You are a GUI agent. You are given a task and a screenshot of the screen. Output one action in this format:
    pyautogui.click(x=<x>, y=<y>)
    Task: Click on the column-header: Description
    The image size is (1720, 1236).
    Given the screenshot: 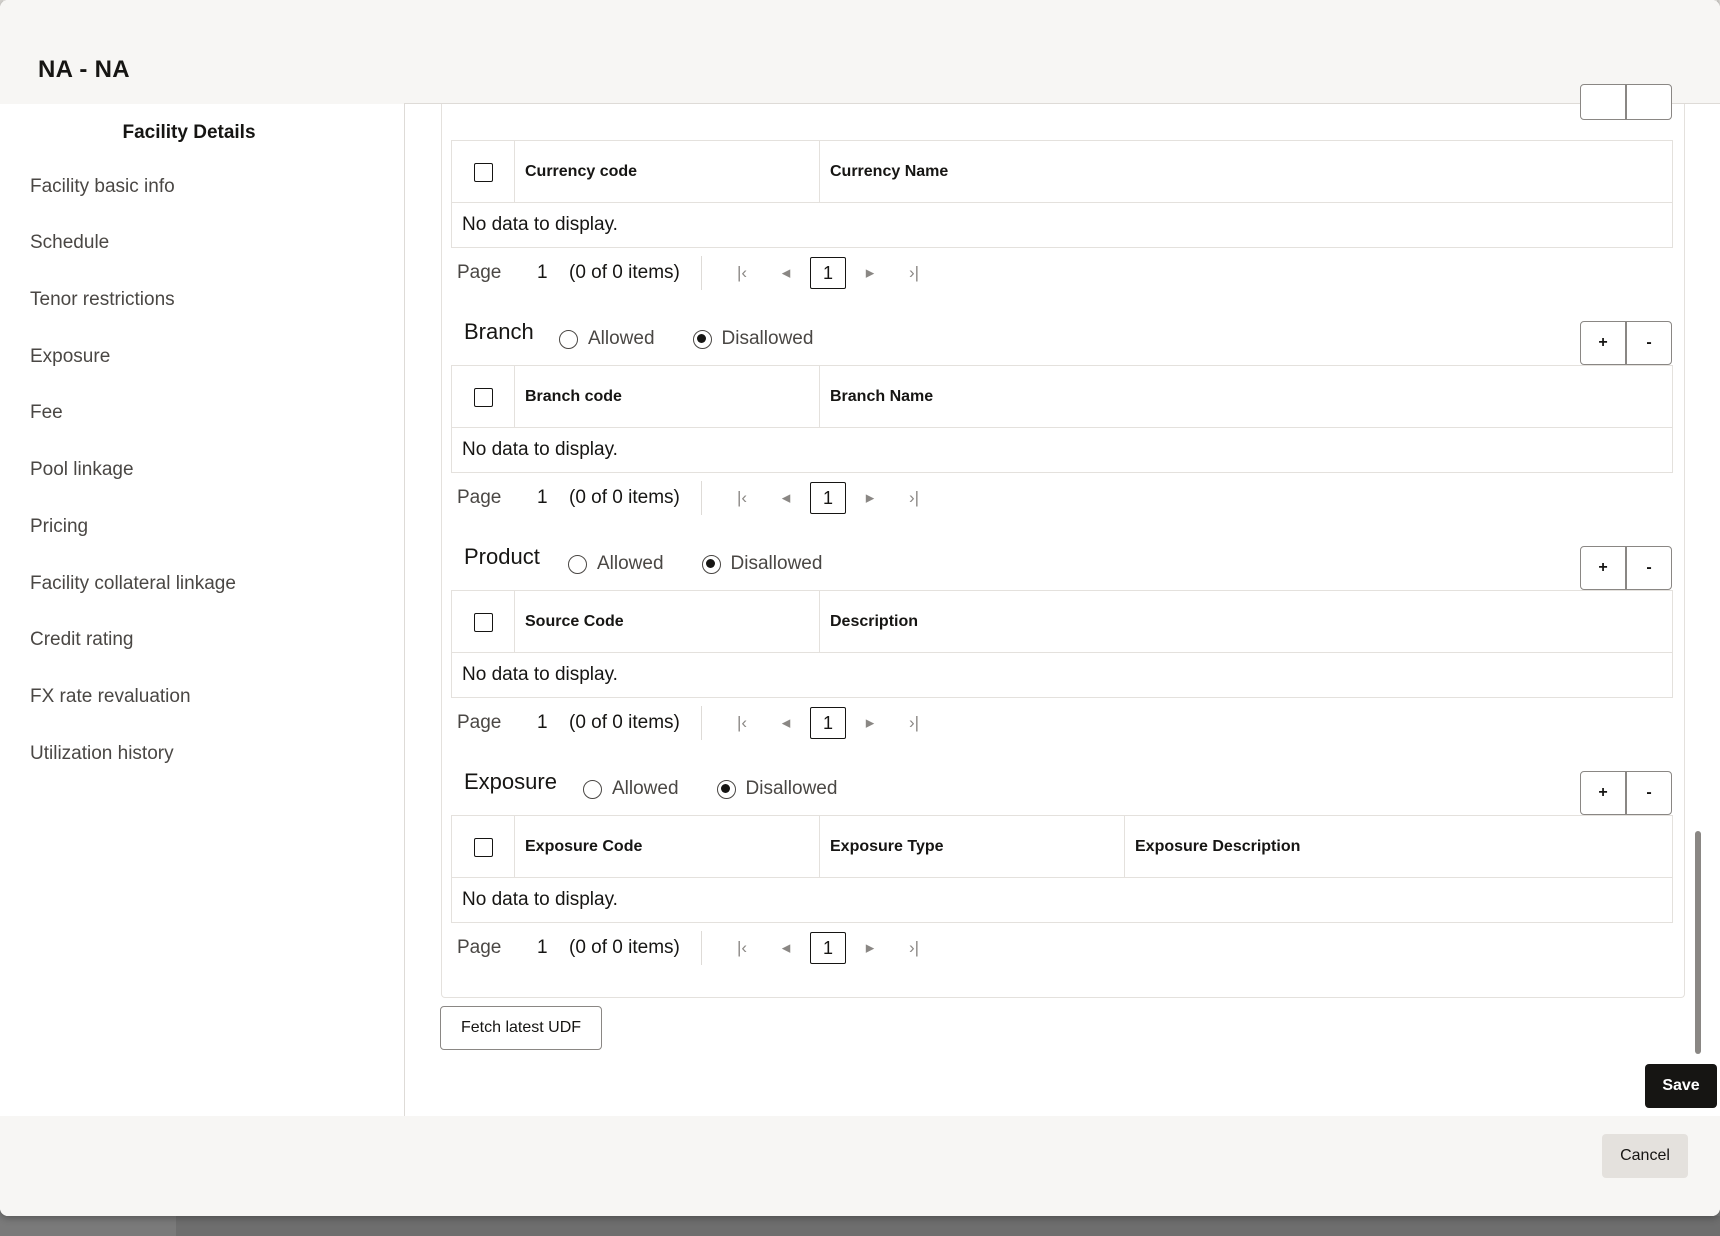 What is the action you would take?
    pyautogui.click(x=1245, y=622)
    